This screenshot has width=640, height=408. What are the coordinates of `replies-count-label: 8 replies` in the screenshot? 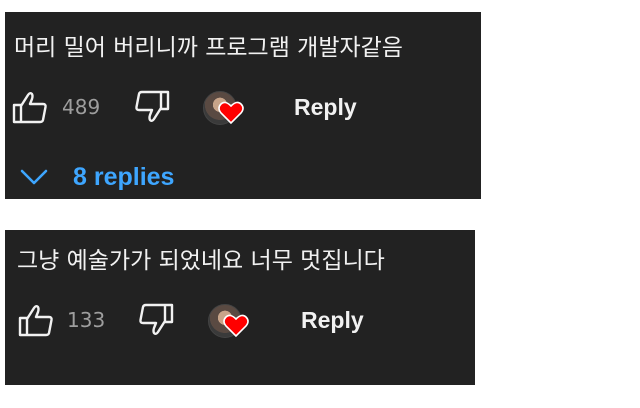 It's located at (124, 176).